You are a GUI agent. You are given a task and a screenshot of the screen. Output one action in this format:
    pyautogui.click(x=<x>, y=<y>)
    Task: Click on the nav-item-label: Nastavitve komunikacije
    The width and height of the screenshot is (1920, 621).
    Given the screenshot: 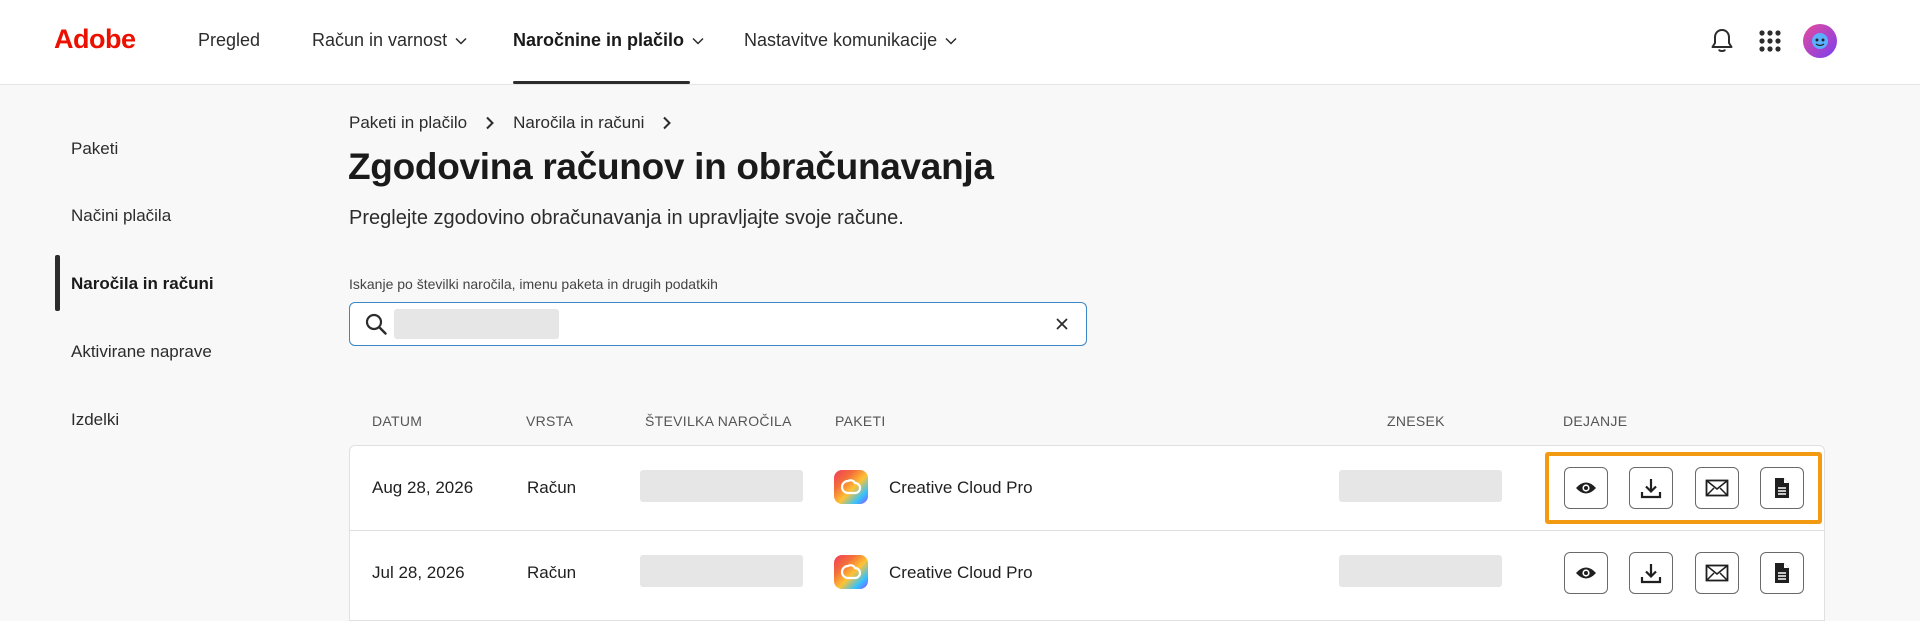 What is the action you would take?
    pyautogui.click(x=841, y=40)
    